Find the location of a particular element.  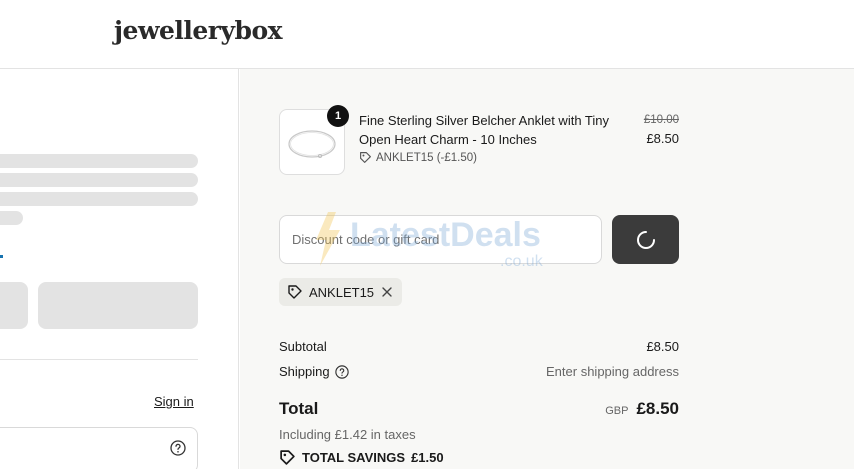

applied-discount-code: ANKLET15 is located at coordinates (342, 292).